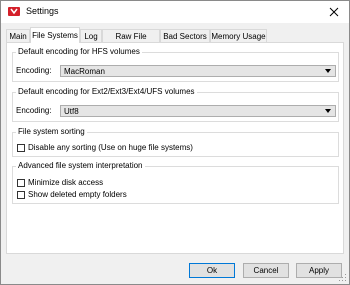  Describe the element at coordinates (91, 35) in the screenshot. I see `tab-log: Log` at that location.